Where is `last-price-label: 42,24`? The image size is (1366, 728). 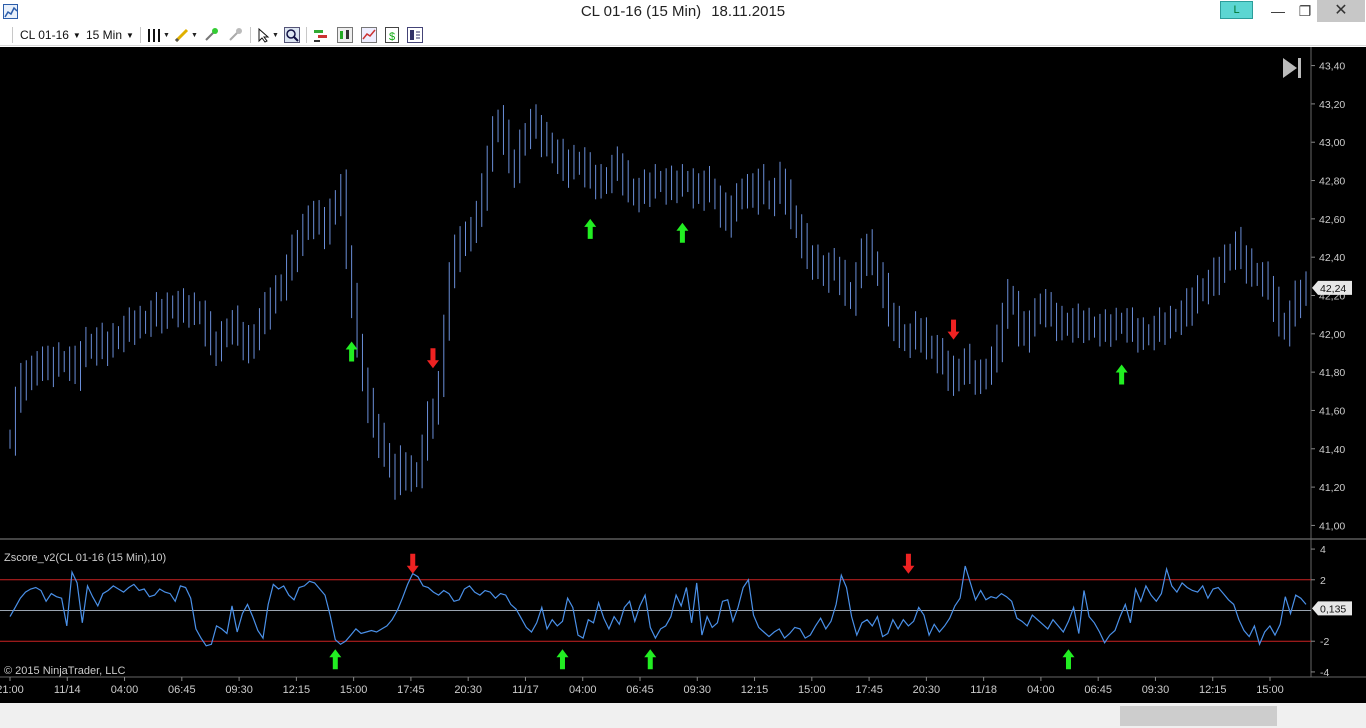 last-price-label: 42,24 is located at coordinates (1333, 289).